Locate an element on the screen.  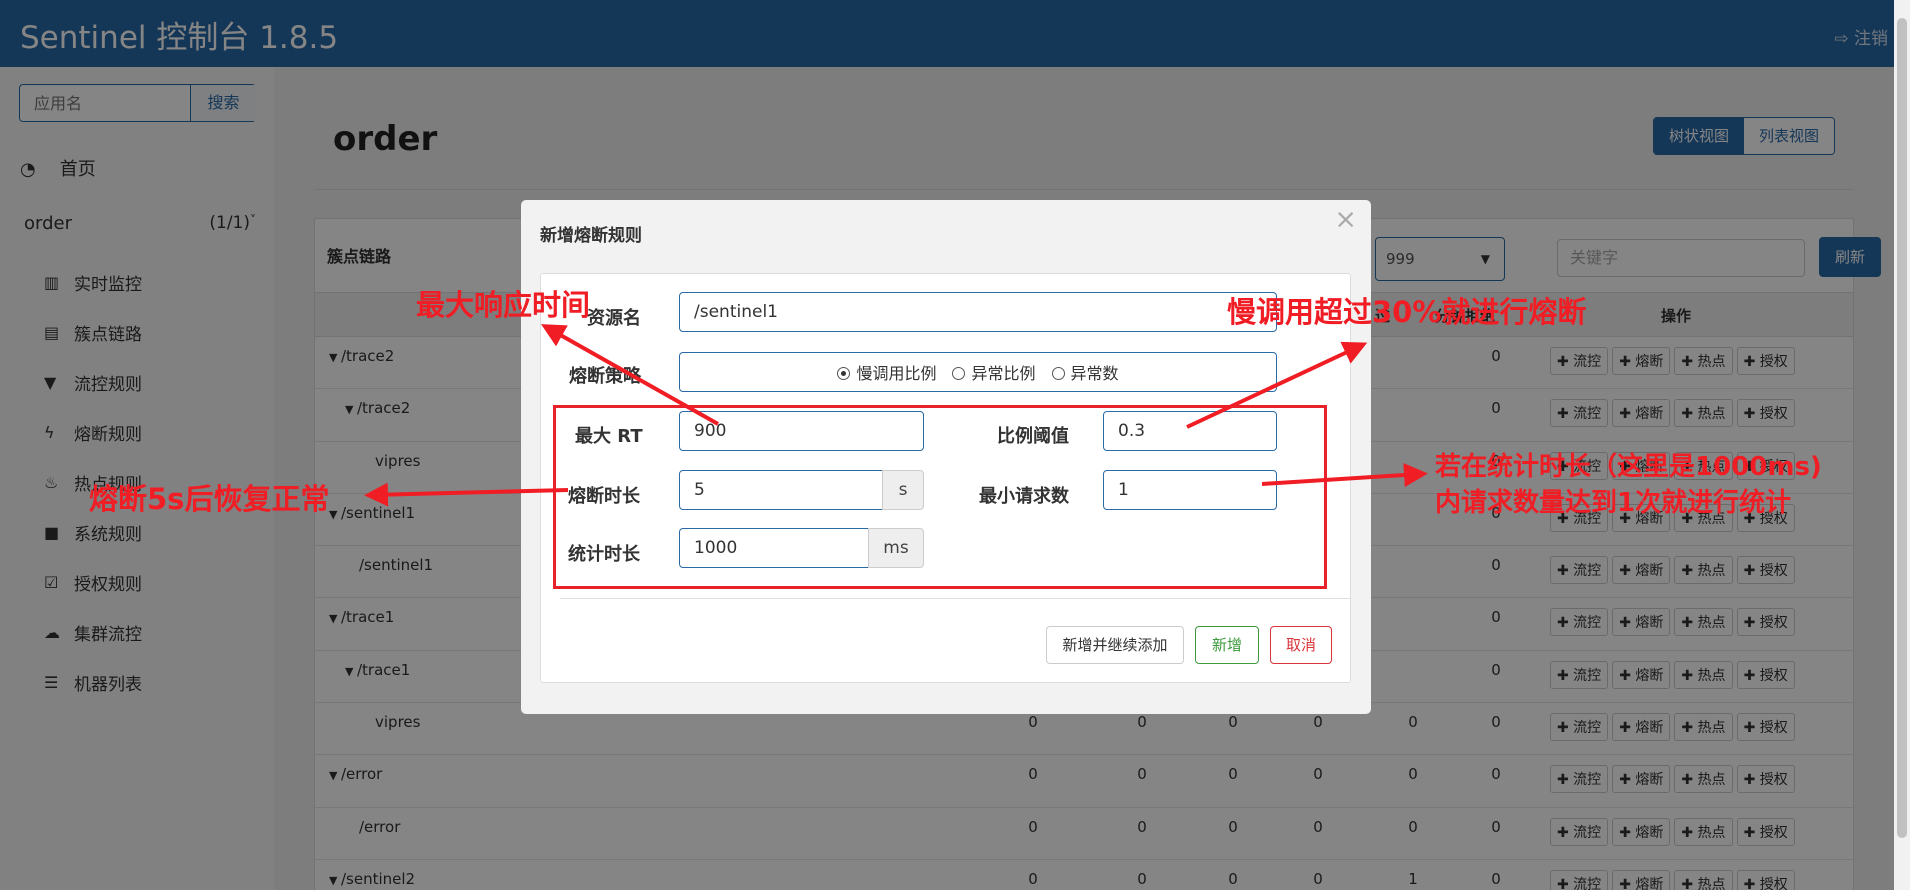
annotation-stat-line1: 若在统计时长（这里是1000ms) is located at coordinates (1628, 467).